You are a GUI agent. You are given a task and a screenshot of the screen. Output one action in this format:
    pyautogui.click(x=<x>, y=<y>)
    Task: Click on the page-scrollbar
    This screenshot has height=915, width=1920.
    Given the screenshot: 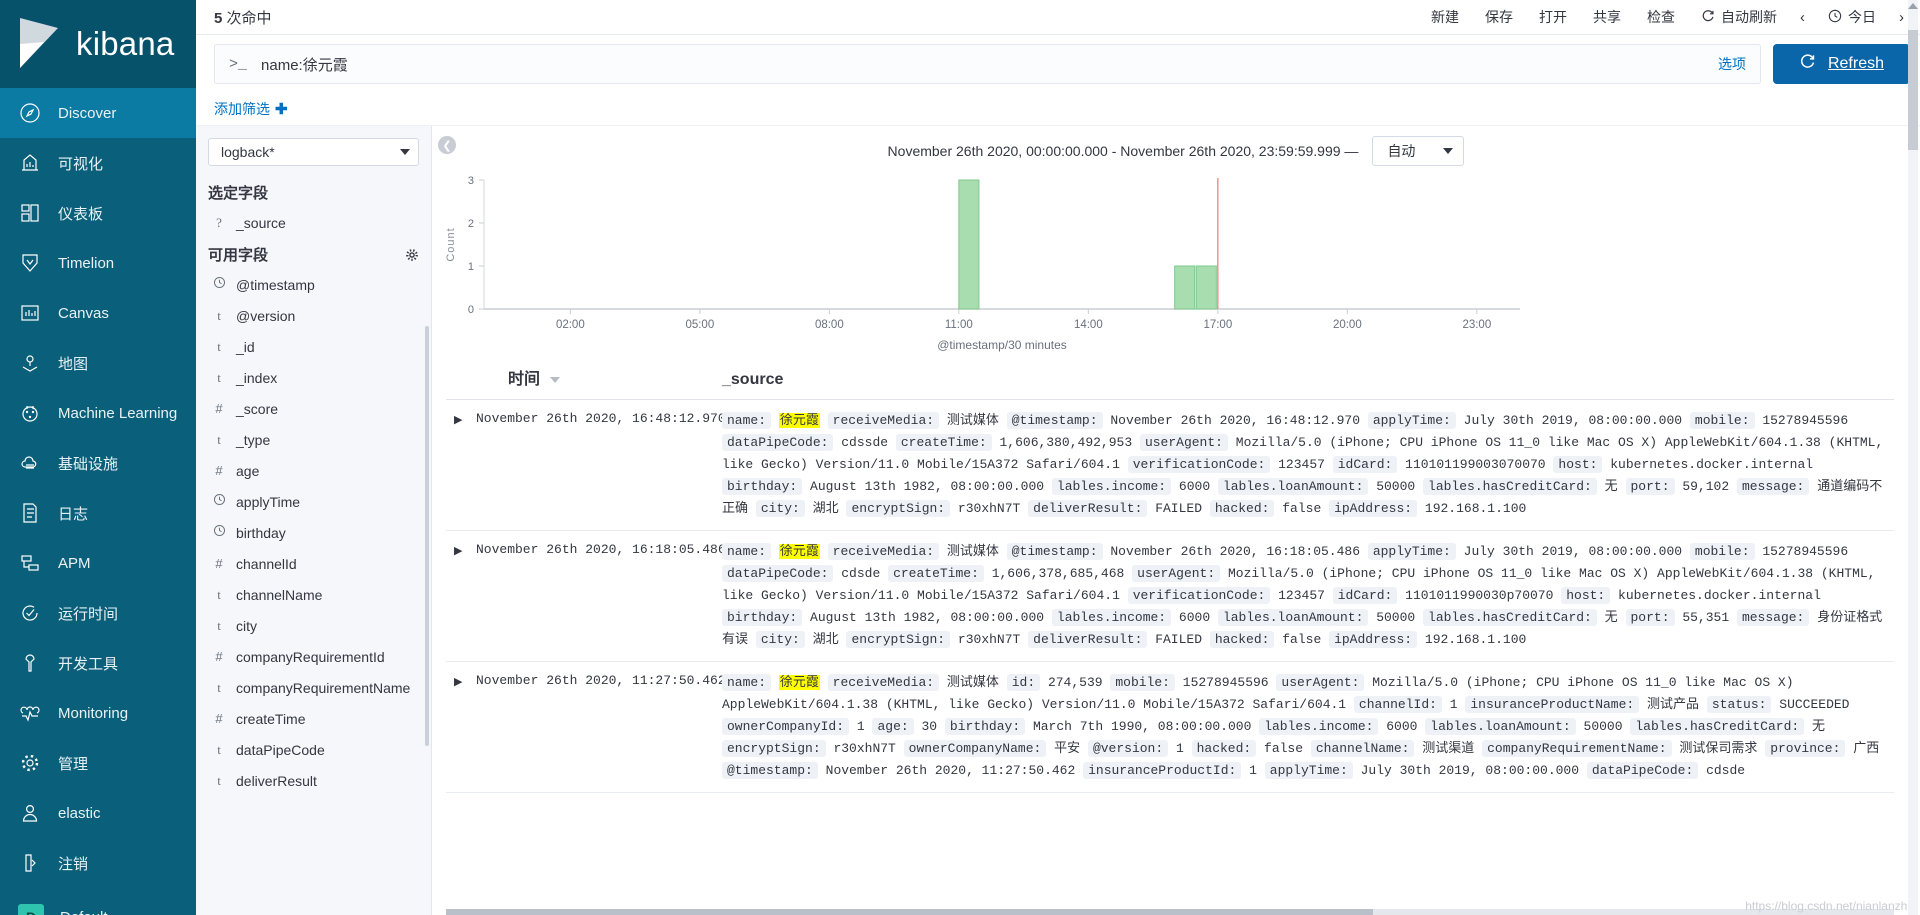 What is the action you would take?
    pyautogui.click(x=1913, y=457)
    